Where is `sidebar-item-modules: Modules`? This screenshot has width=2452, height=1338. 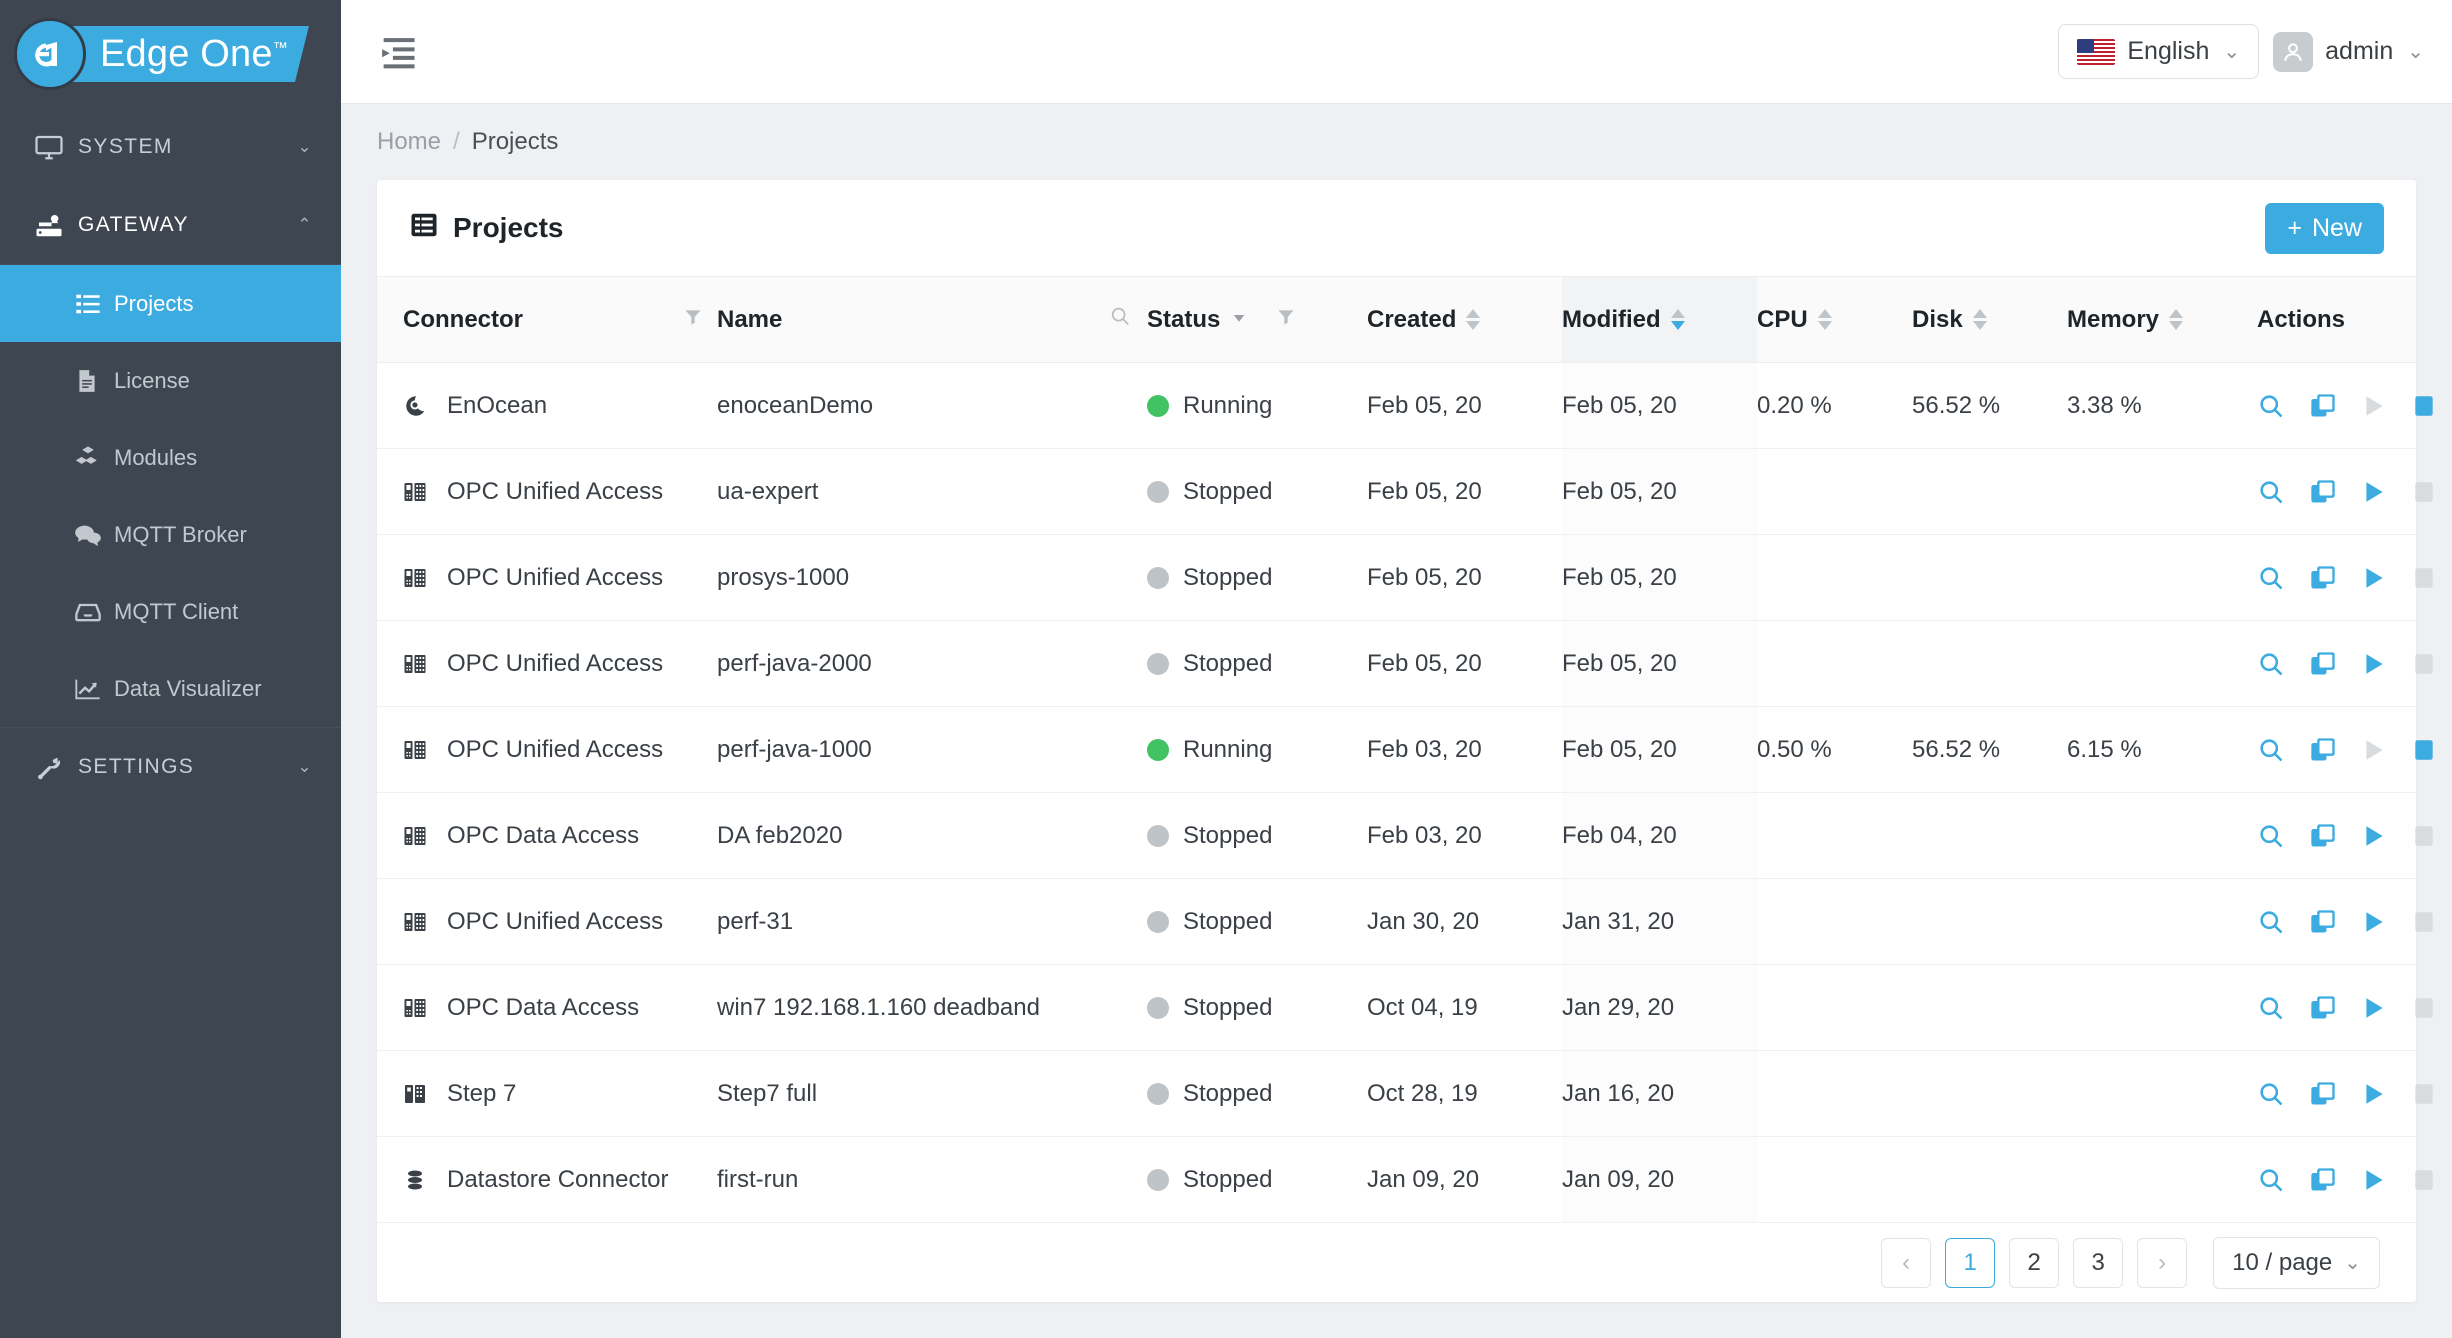
sidebar-item-modules: Modules is located at coordinates (170, 457).